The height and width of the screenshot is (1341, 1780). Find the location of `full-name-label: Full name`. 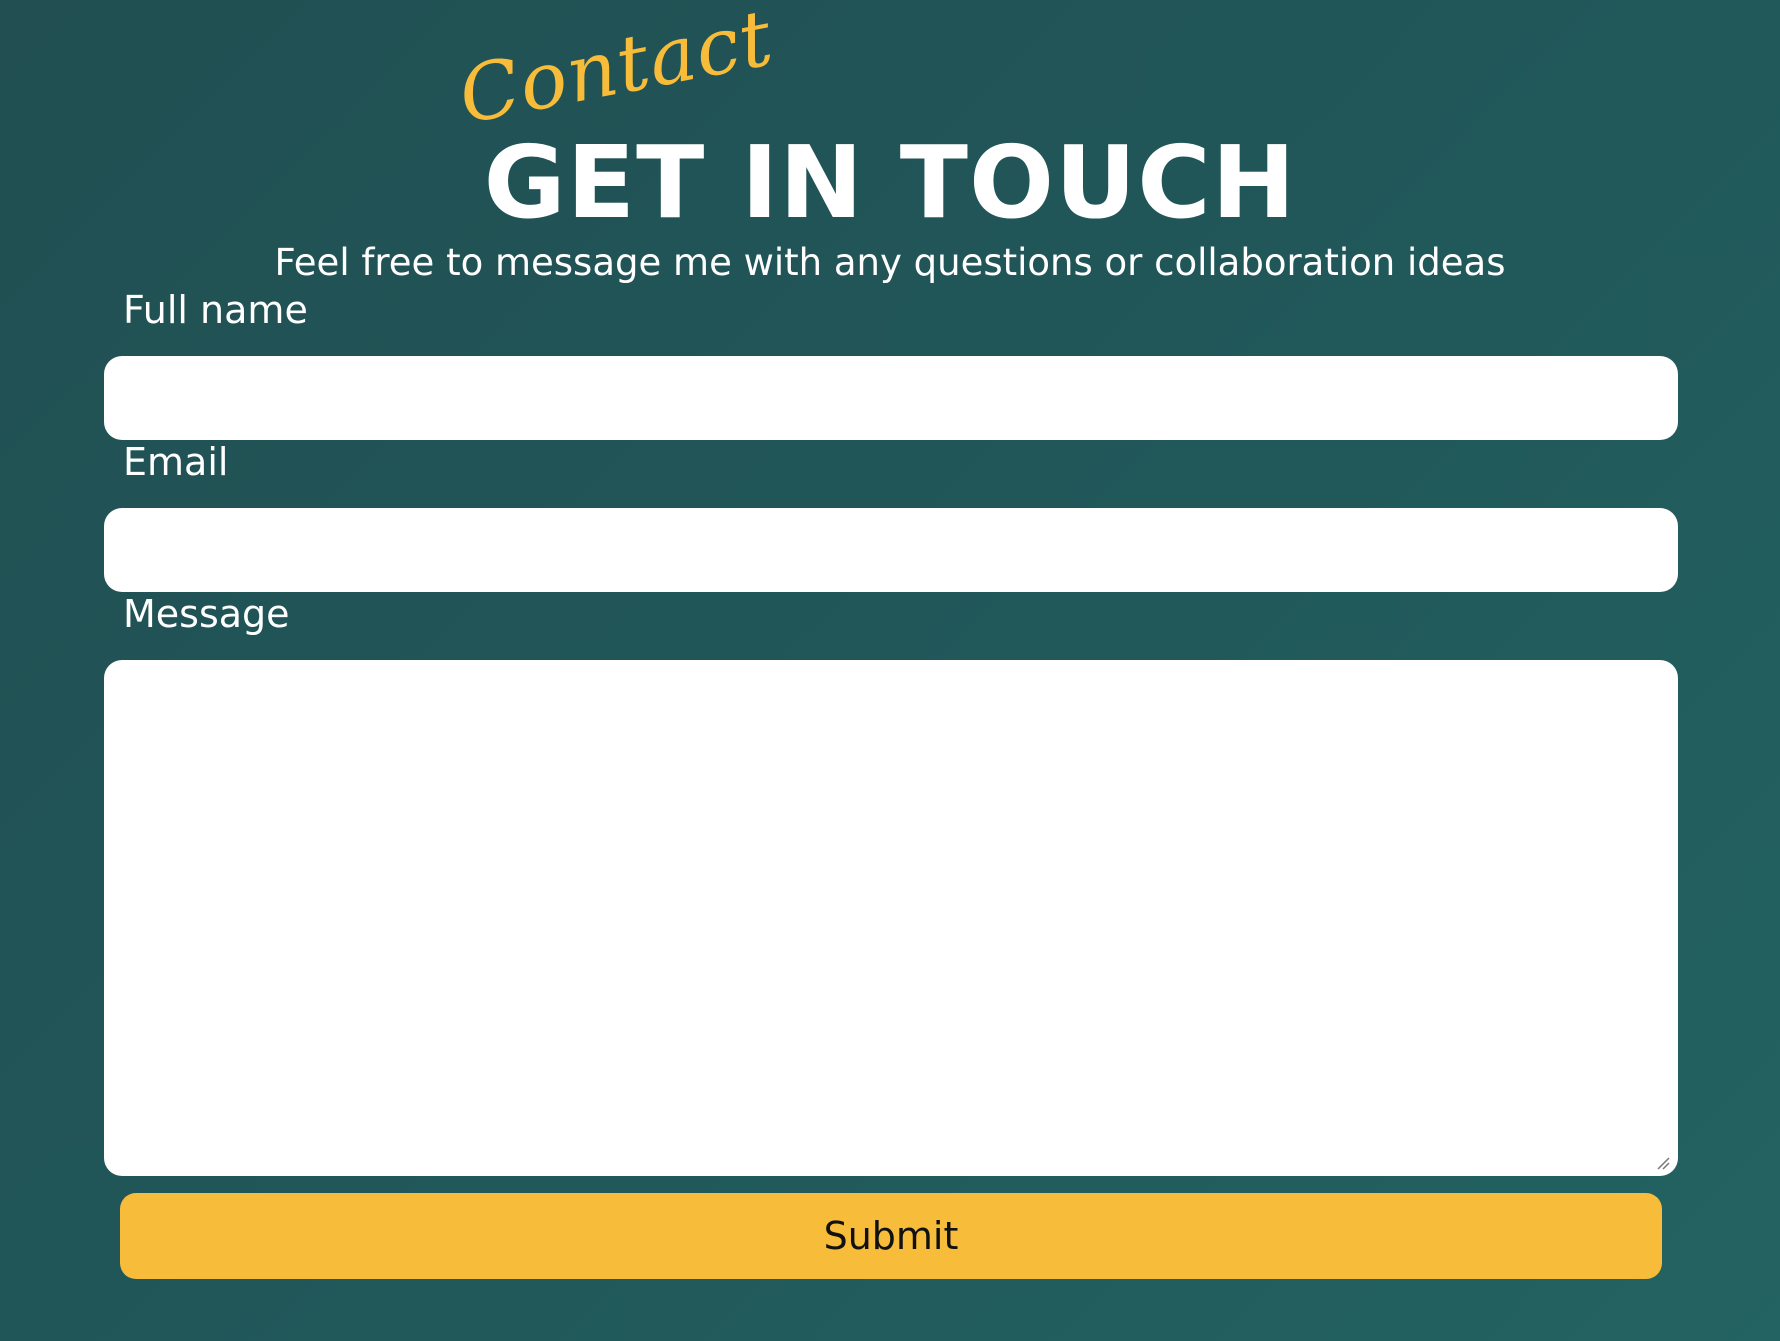

full-name-label: Full name is located at coordinates (215, 310).